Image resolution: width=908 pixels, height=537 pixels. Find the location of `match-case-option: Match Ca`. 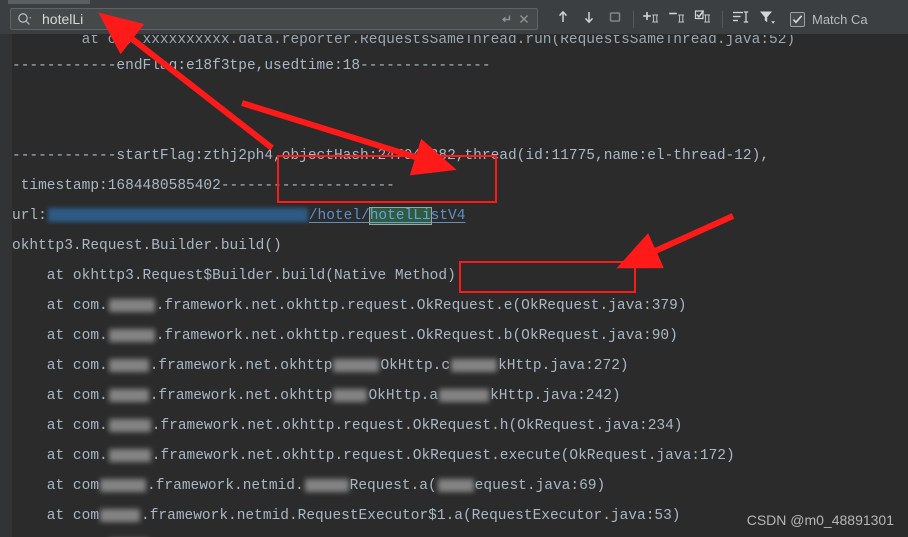

match-case-option: Match Ca is located at coordinates (829, 19).